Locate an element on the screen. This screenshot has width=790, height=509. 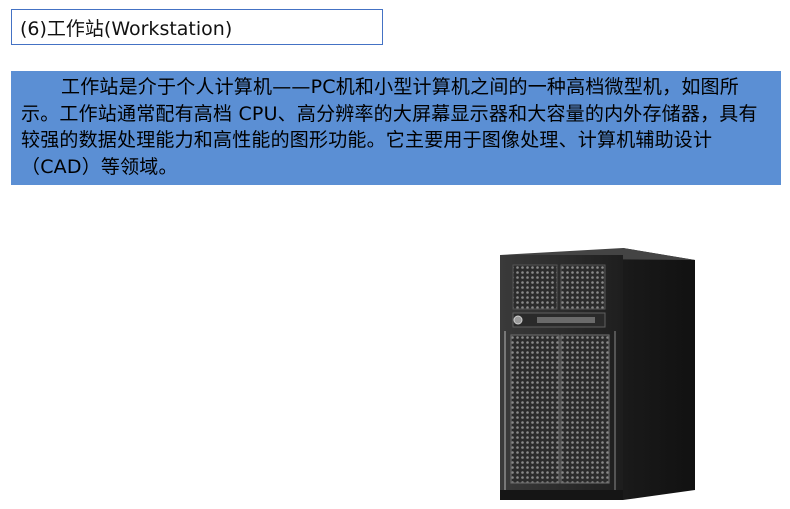
brand-plate is located at coordinates (566, 320).